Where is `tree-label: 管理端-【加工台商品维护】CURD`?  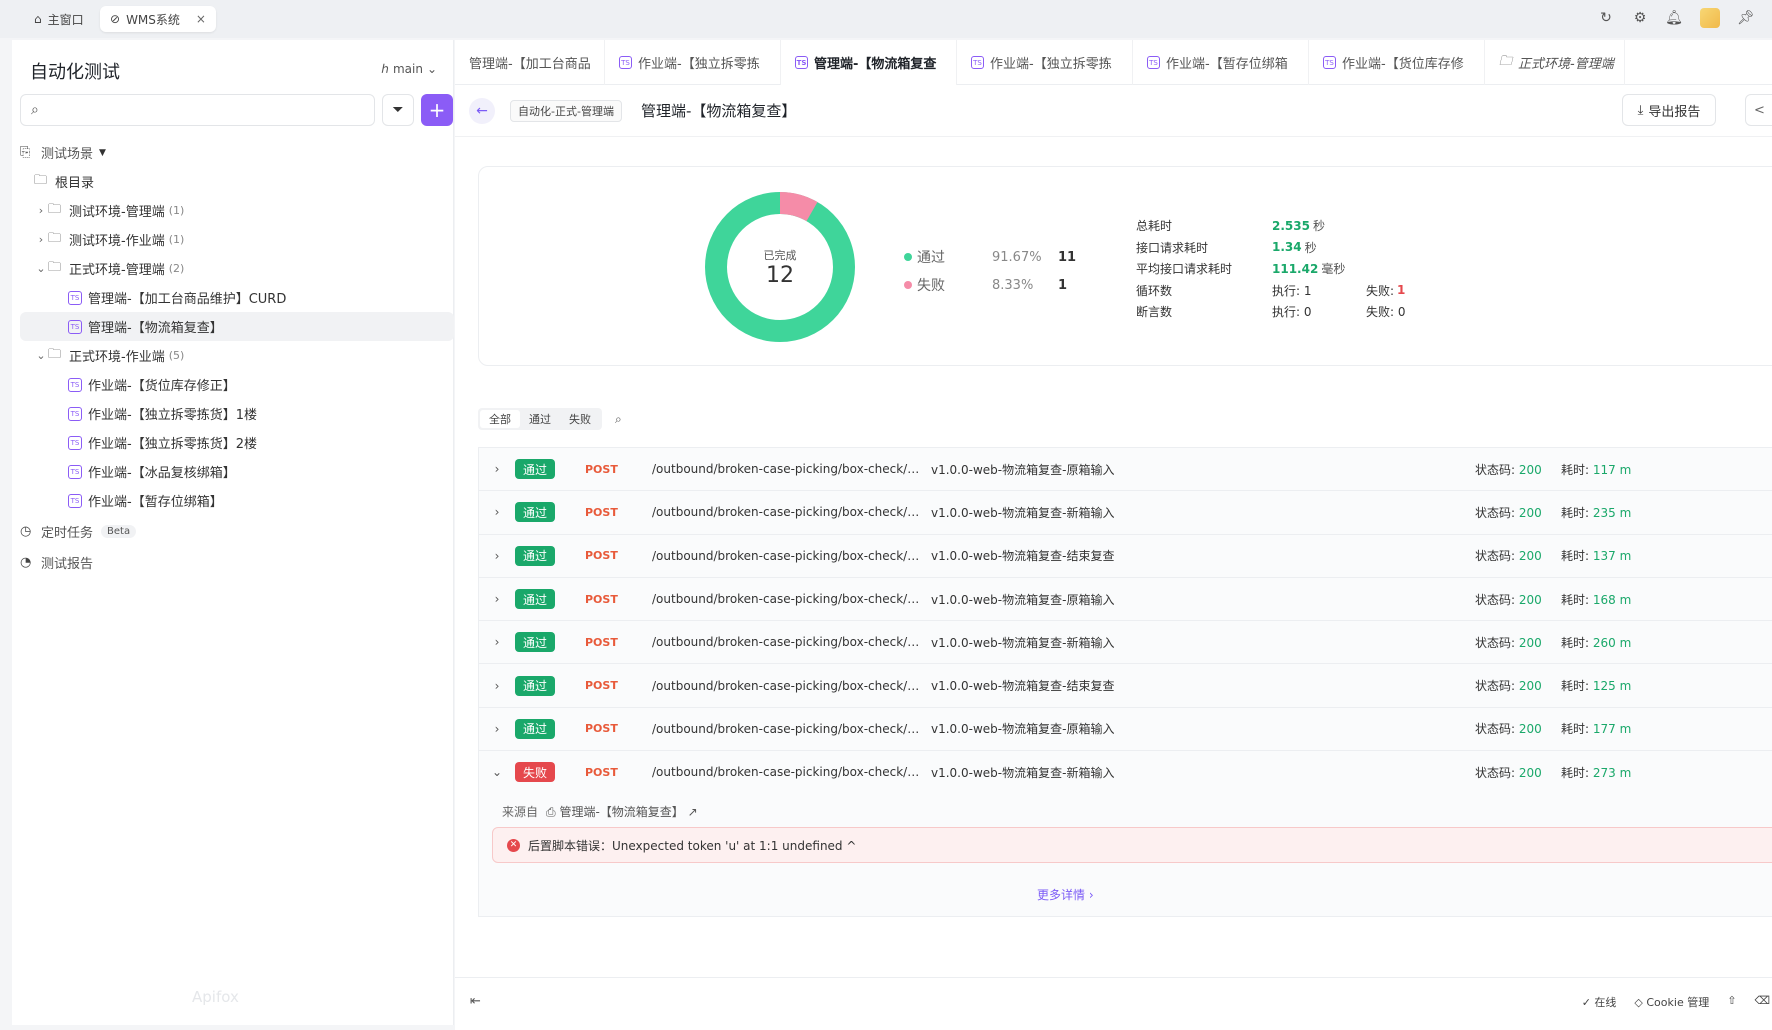 tree-label: 管理端-【加工台商品维护】CURD is located at coordinates (187, 299).